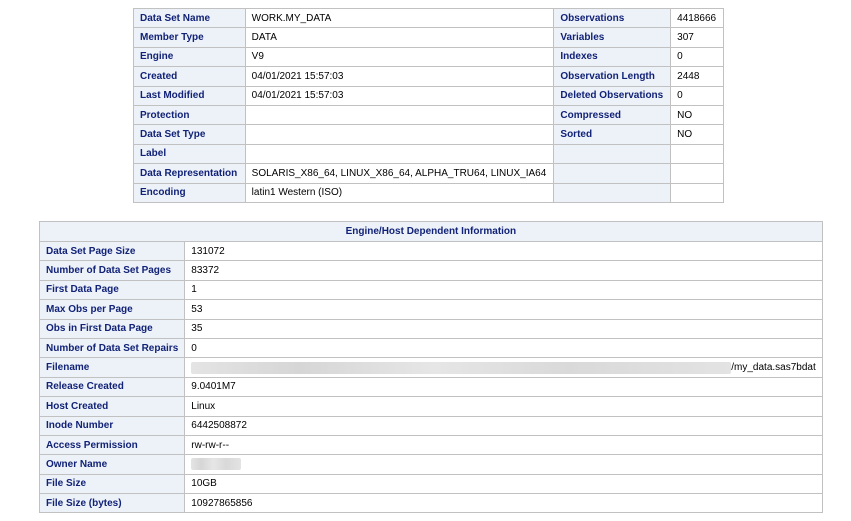  I want to click on engine-value: 83372, so click(503, 270).